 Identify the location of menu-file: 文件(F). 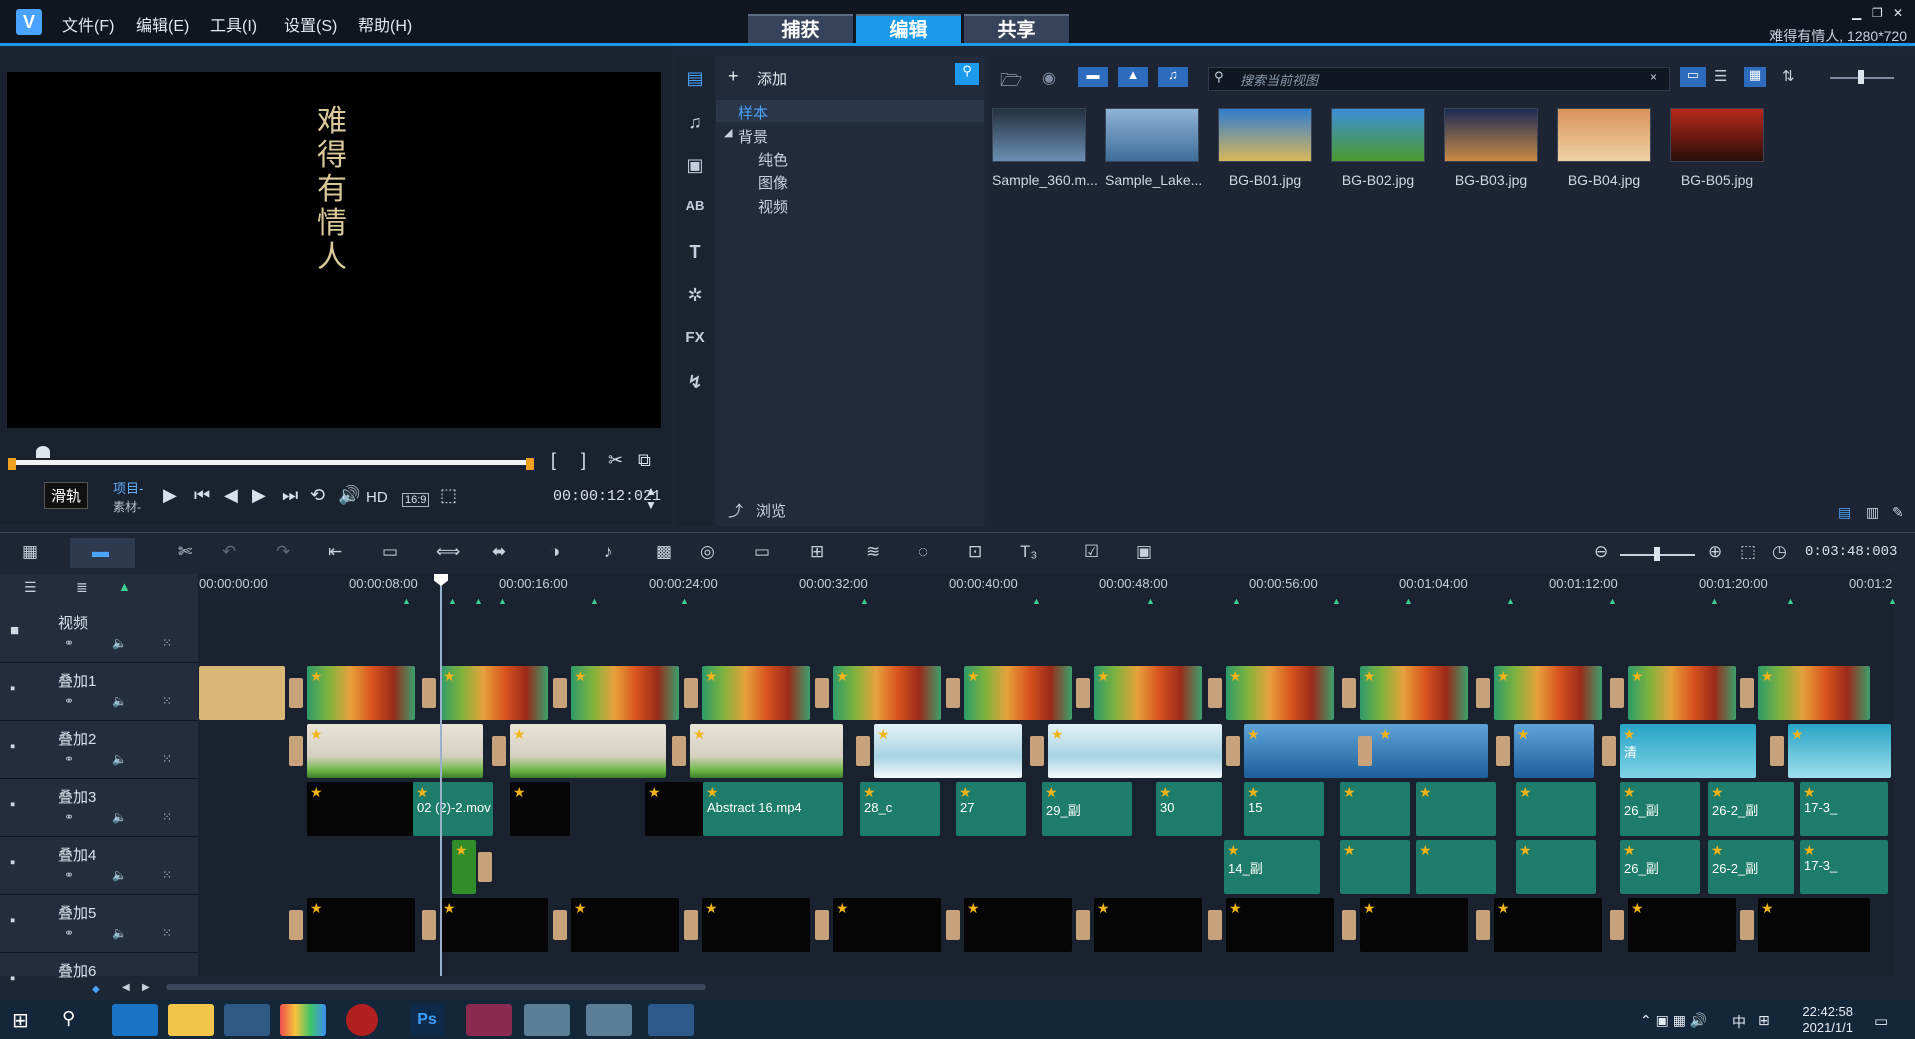
(88, 24).